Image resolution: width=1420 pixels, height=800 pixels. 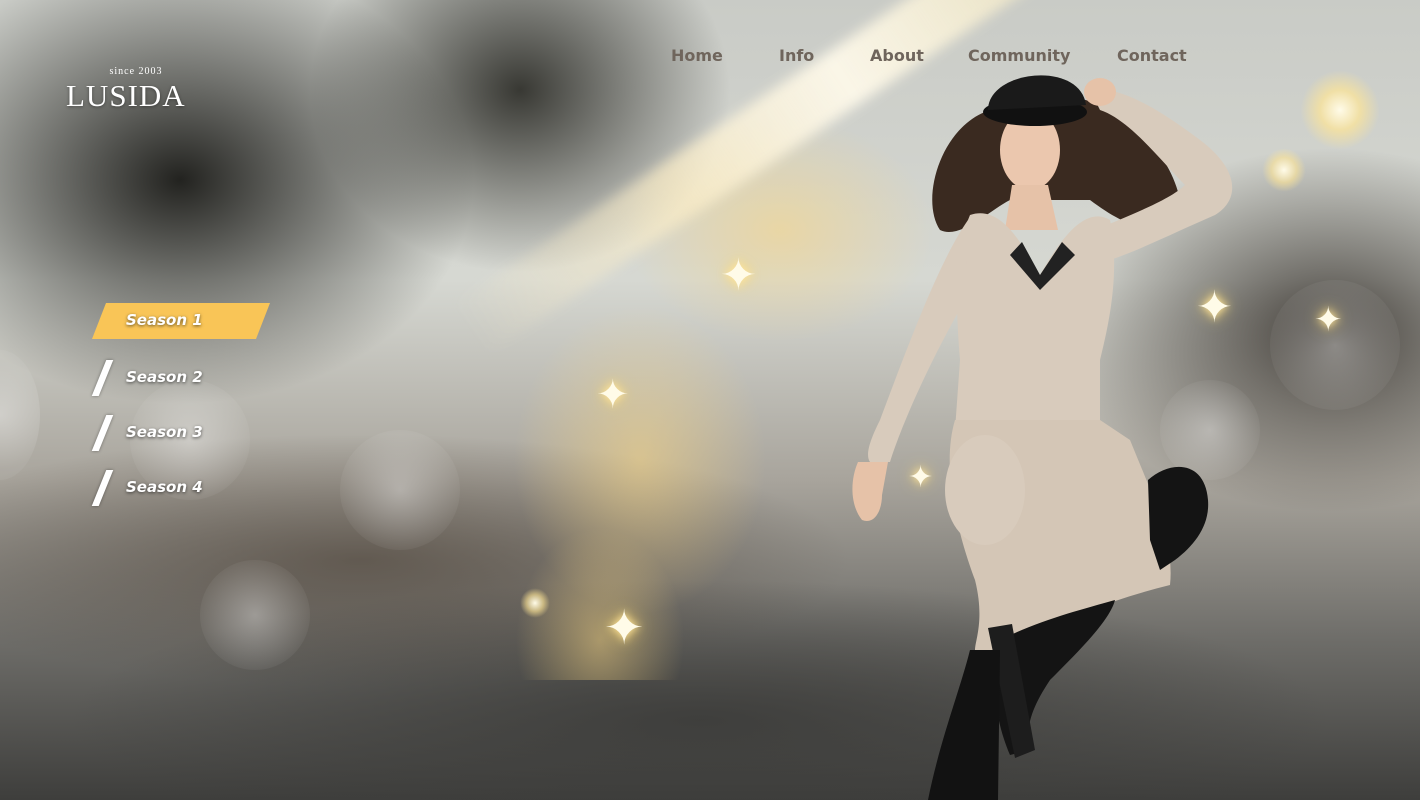 I want to click on brand-logo: since 2003 LUSIDA, so click(x=141, y=90).